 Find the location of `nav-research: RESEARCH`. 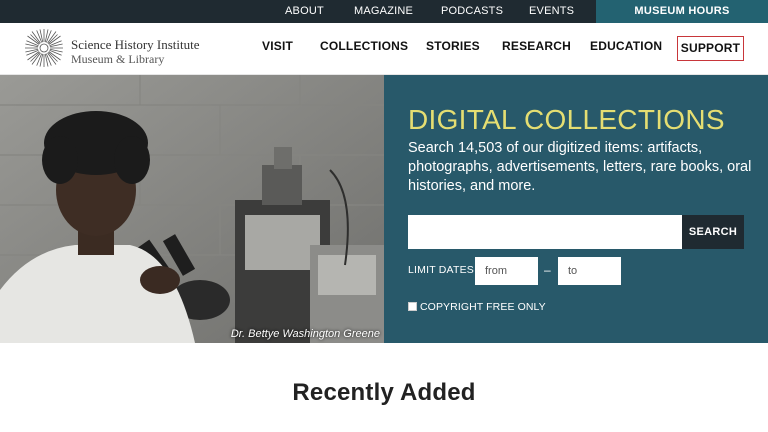

nav-research: RESEARCH is located at coordinates (536, 46).